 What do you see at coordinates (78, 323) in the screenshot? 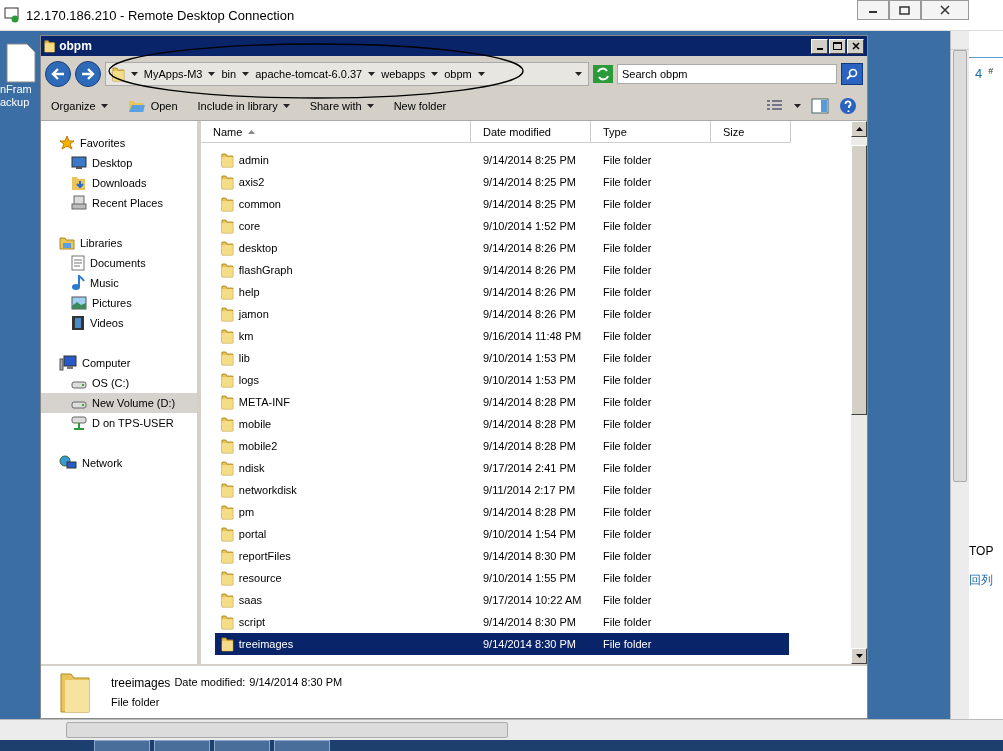
I see `film-icon` at bounding box center [78, 323].